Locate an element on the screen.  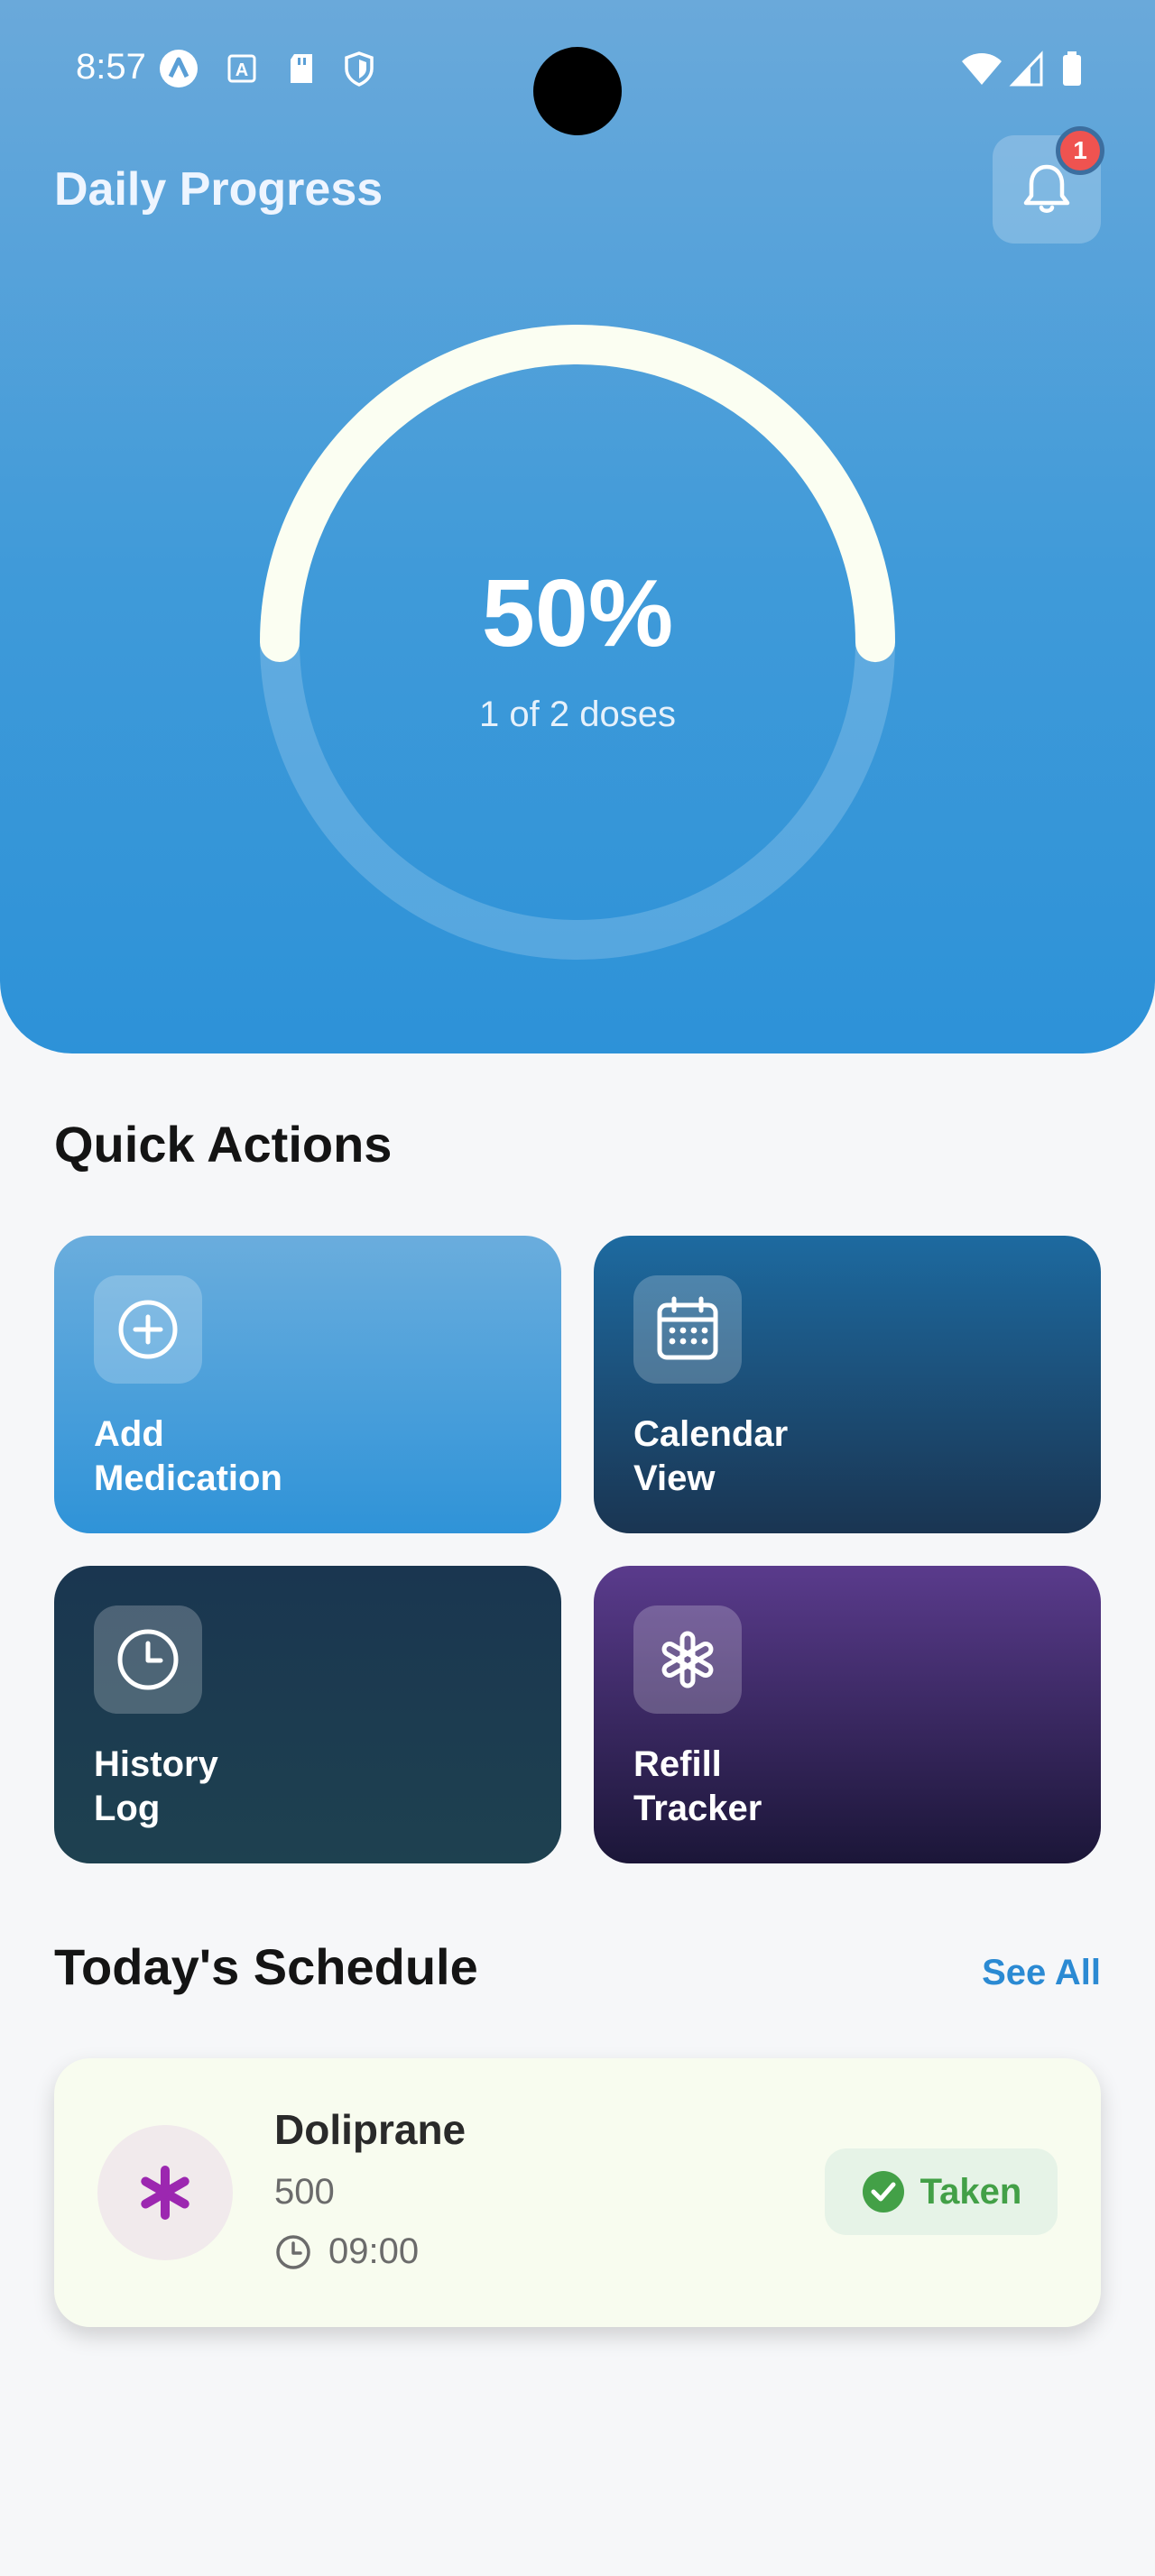
schedule-item: Doliprane 500 09:00 Taken is located at coordinates (577, 2192).